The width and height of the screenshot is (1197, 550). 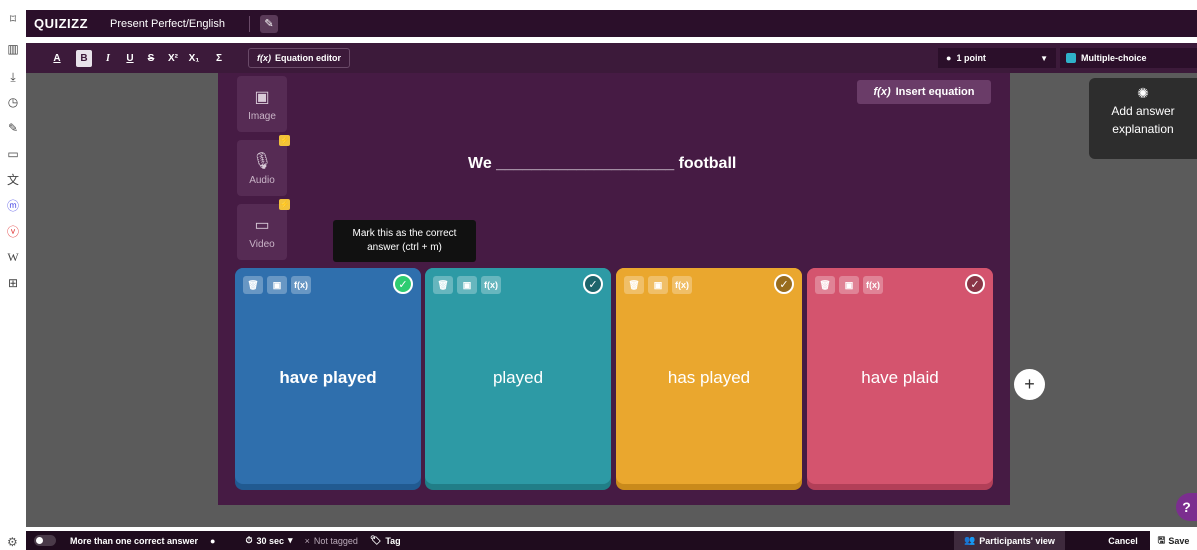 I want to click on audio-label: Audio, so click(x=262, y=180).